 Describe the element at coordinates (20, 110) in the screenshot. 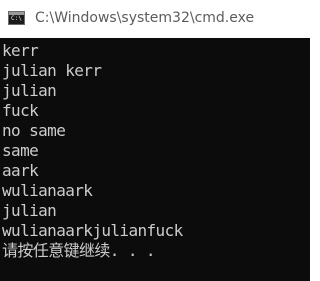

I see `console-line: fuck` at that location.